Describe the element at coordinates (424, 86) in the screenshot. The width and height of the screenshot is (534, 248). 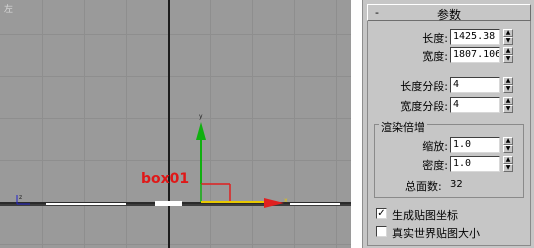
I see `length-segments-label: 长度分段:` at that location.